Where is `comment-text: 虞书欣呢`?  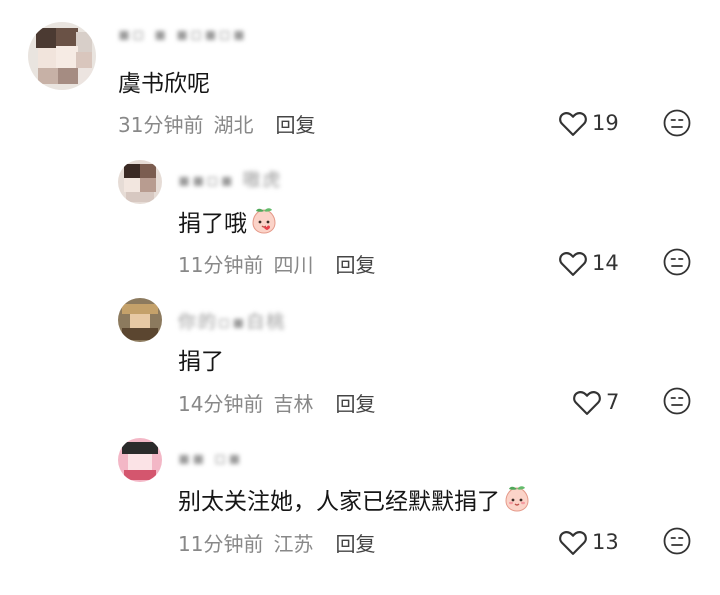
comment-text: 虞书欣呢 is located at coordinates (164, 81).